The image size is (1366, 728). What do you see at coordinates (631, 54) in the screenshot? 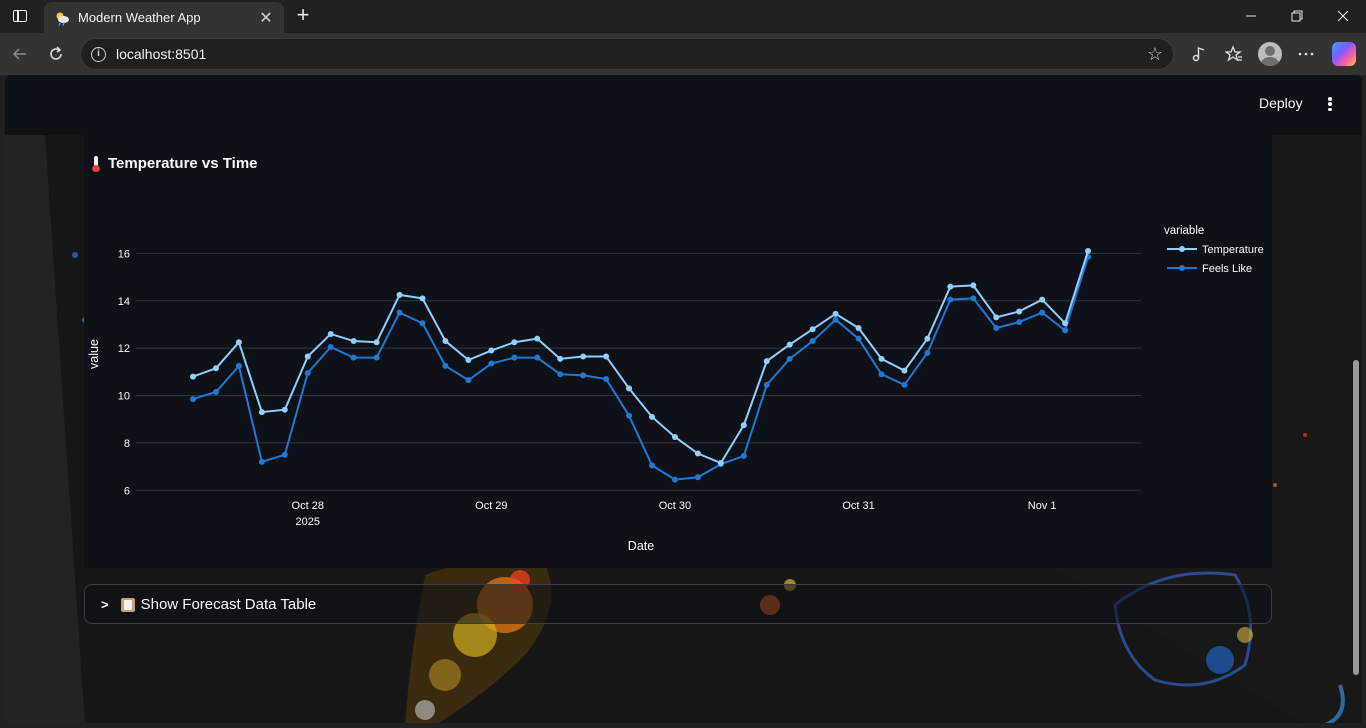
I see `url-text: localhost:8501` at bounding box center [631, 54].